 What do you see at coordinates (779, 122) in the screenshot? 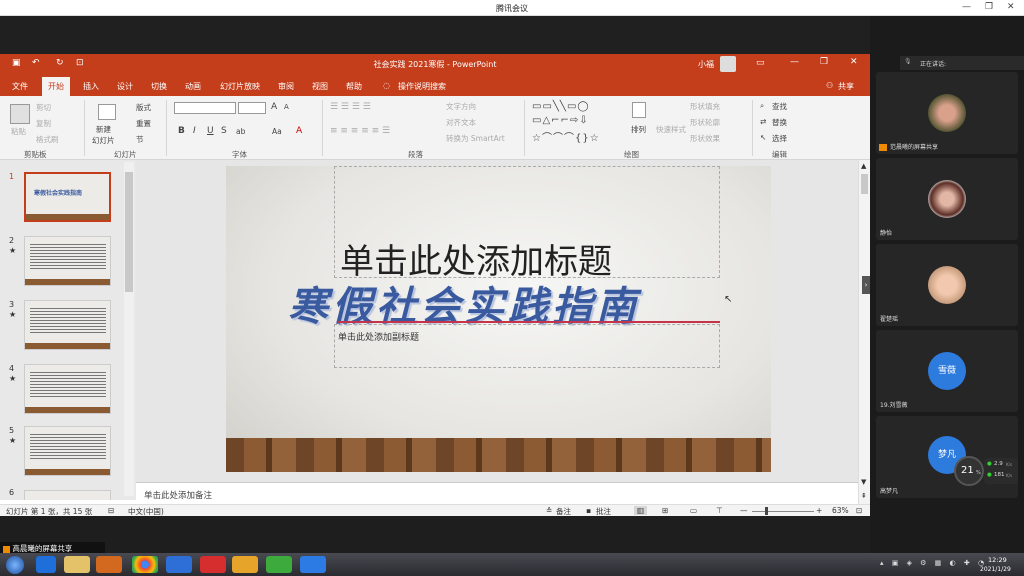
I see `replace-button: 替换` at bounding box center [779, 122].